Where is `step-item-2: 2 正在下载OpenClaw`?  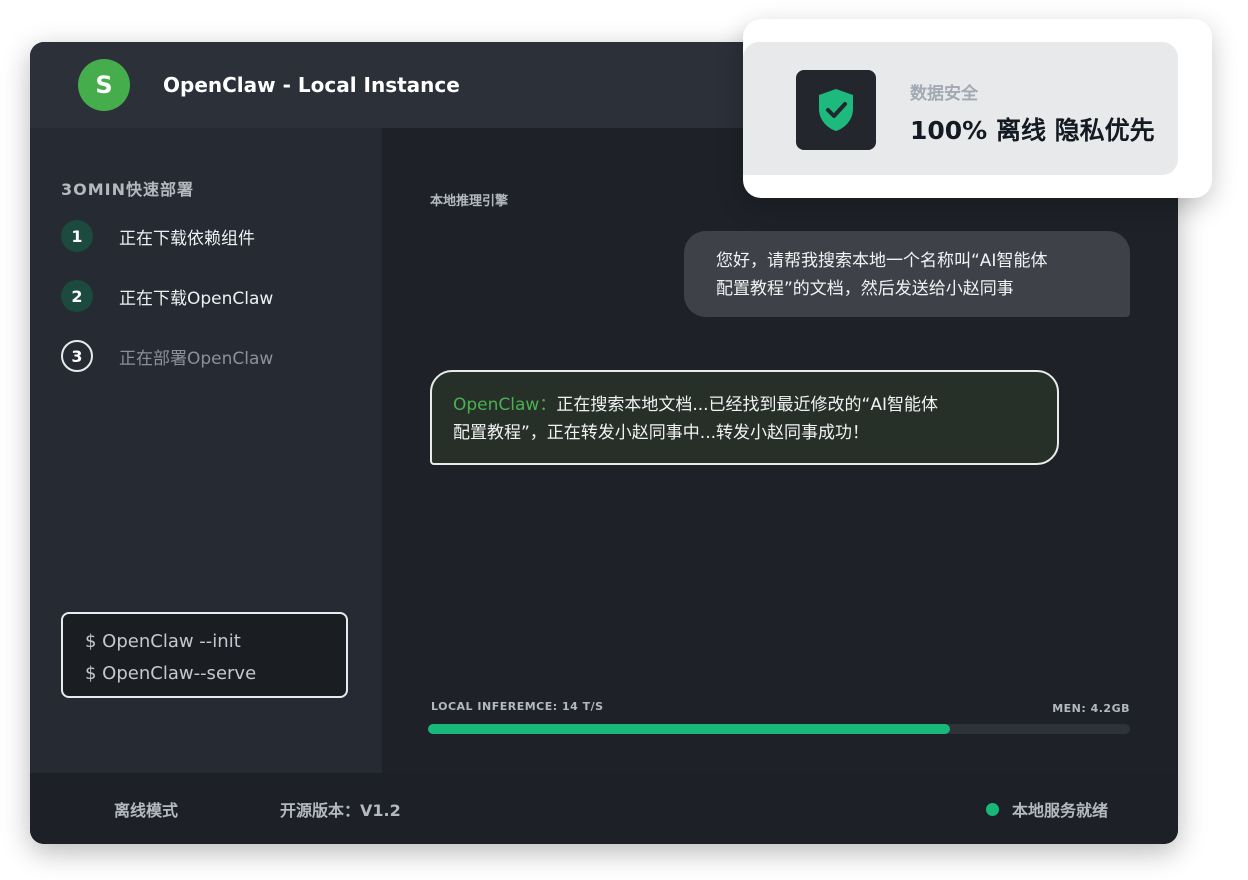 step-item-2: 2 正在下载OpenClaw is located at coordinates (167, 296).